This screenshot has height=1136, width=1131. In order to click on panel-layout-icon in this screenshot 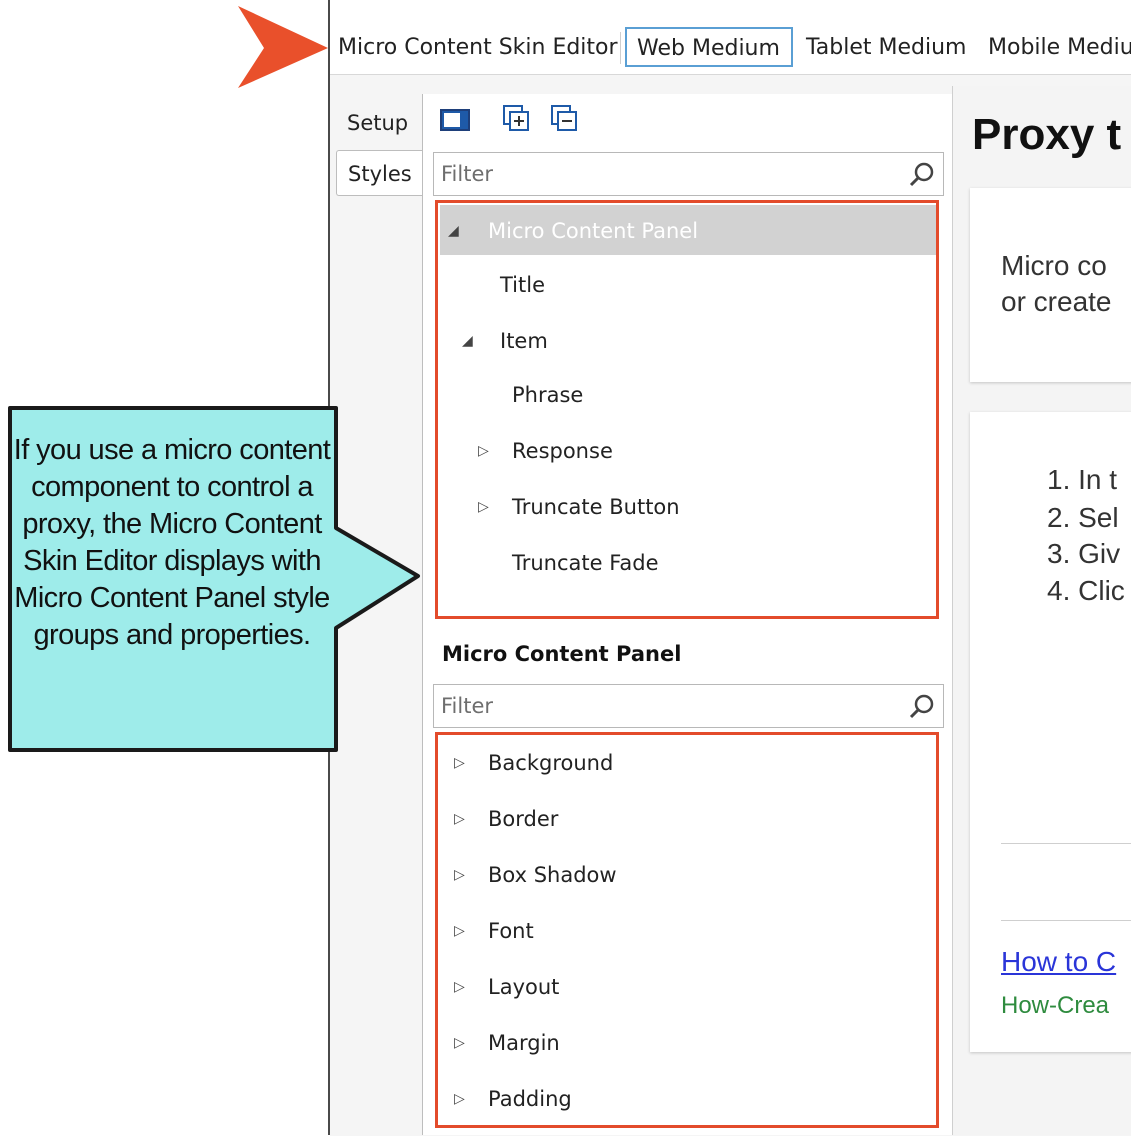, I will do `click(455, 121)`.